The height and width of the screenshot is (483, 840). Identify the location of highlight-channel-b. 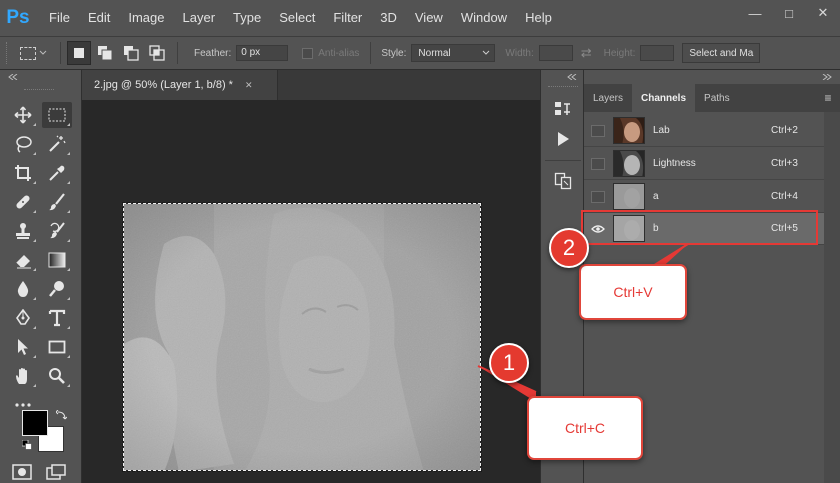
(699, 227).